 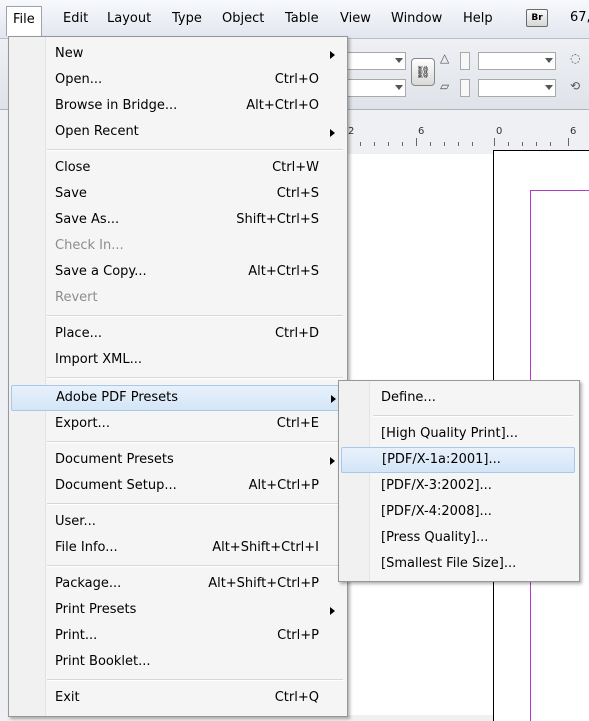 What do you see at coordinates (76, 297) in the screenshot?
I see `menu-item-label: Revert` at bounding box center [76, 297].